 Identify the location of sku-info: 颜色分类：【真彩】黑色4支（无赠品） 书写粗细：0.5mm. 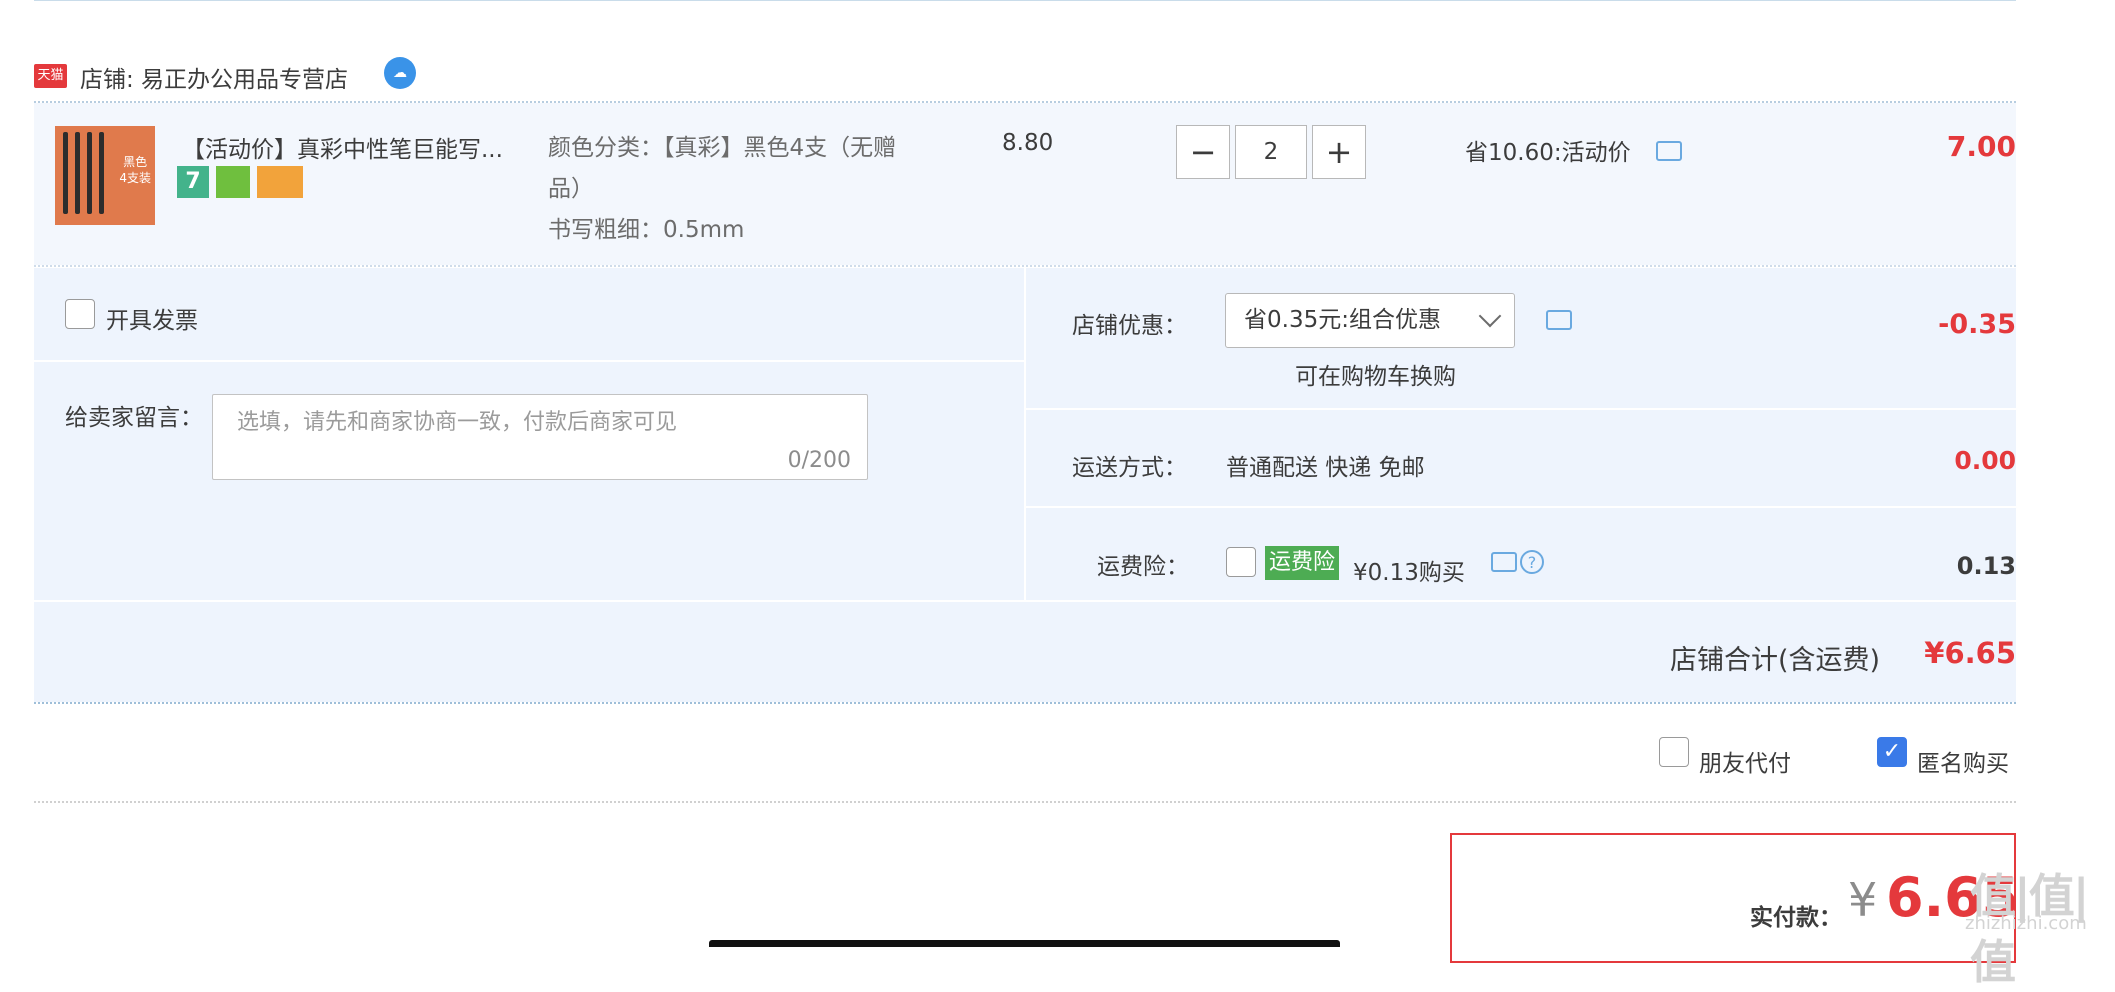
(738, 189).